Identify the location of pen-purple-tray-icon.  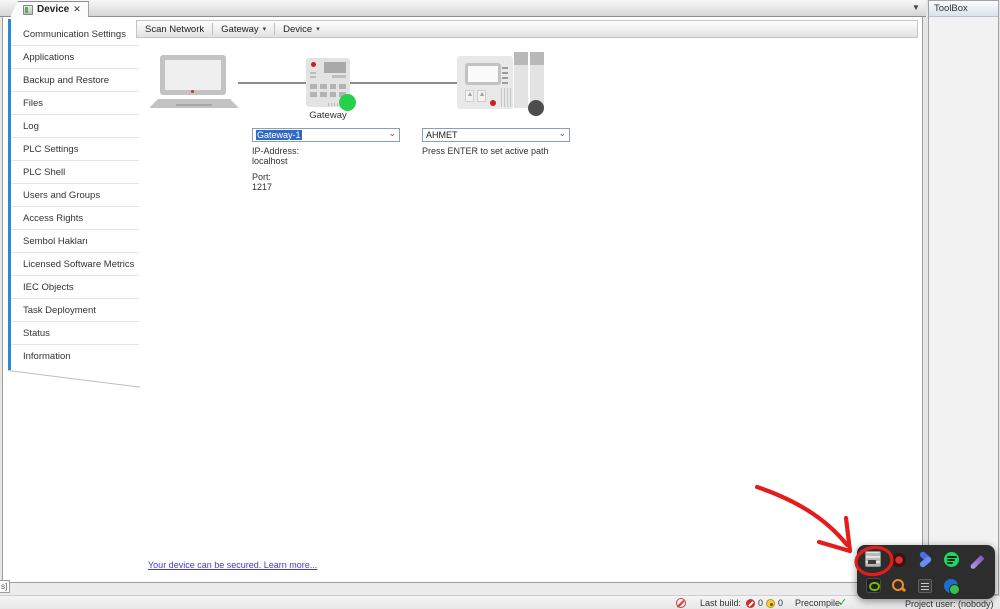
(977, 562).